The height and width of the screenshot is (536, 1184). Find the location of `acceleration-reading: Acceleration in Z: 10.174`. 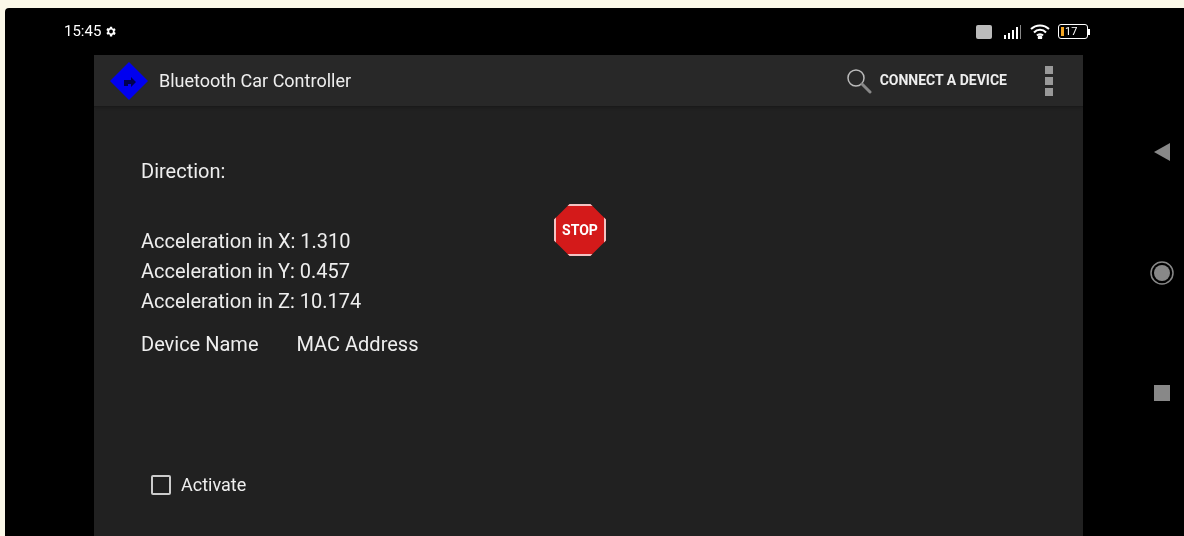

acceleration-reading: Acceleration in Z: 10.174 is located at coordinates (251, 301).